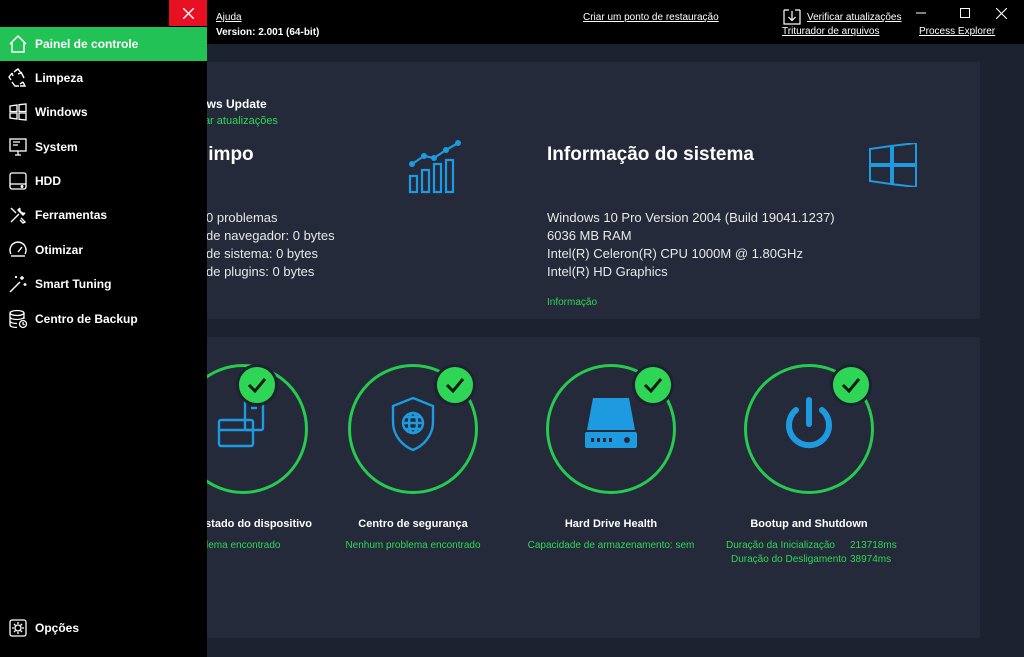 This screenshot has width=1024, height=657. Describe the element at coordinates (18, 215) in the screenshot. I see `tools-icon` at that location.